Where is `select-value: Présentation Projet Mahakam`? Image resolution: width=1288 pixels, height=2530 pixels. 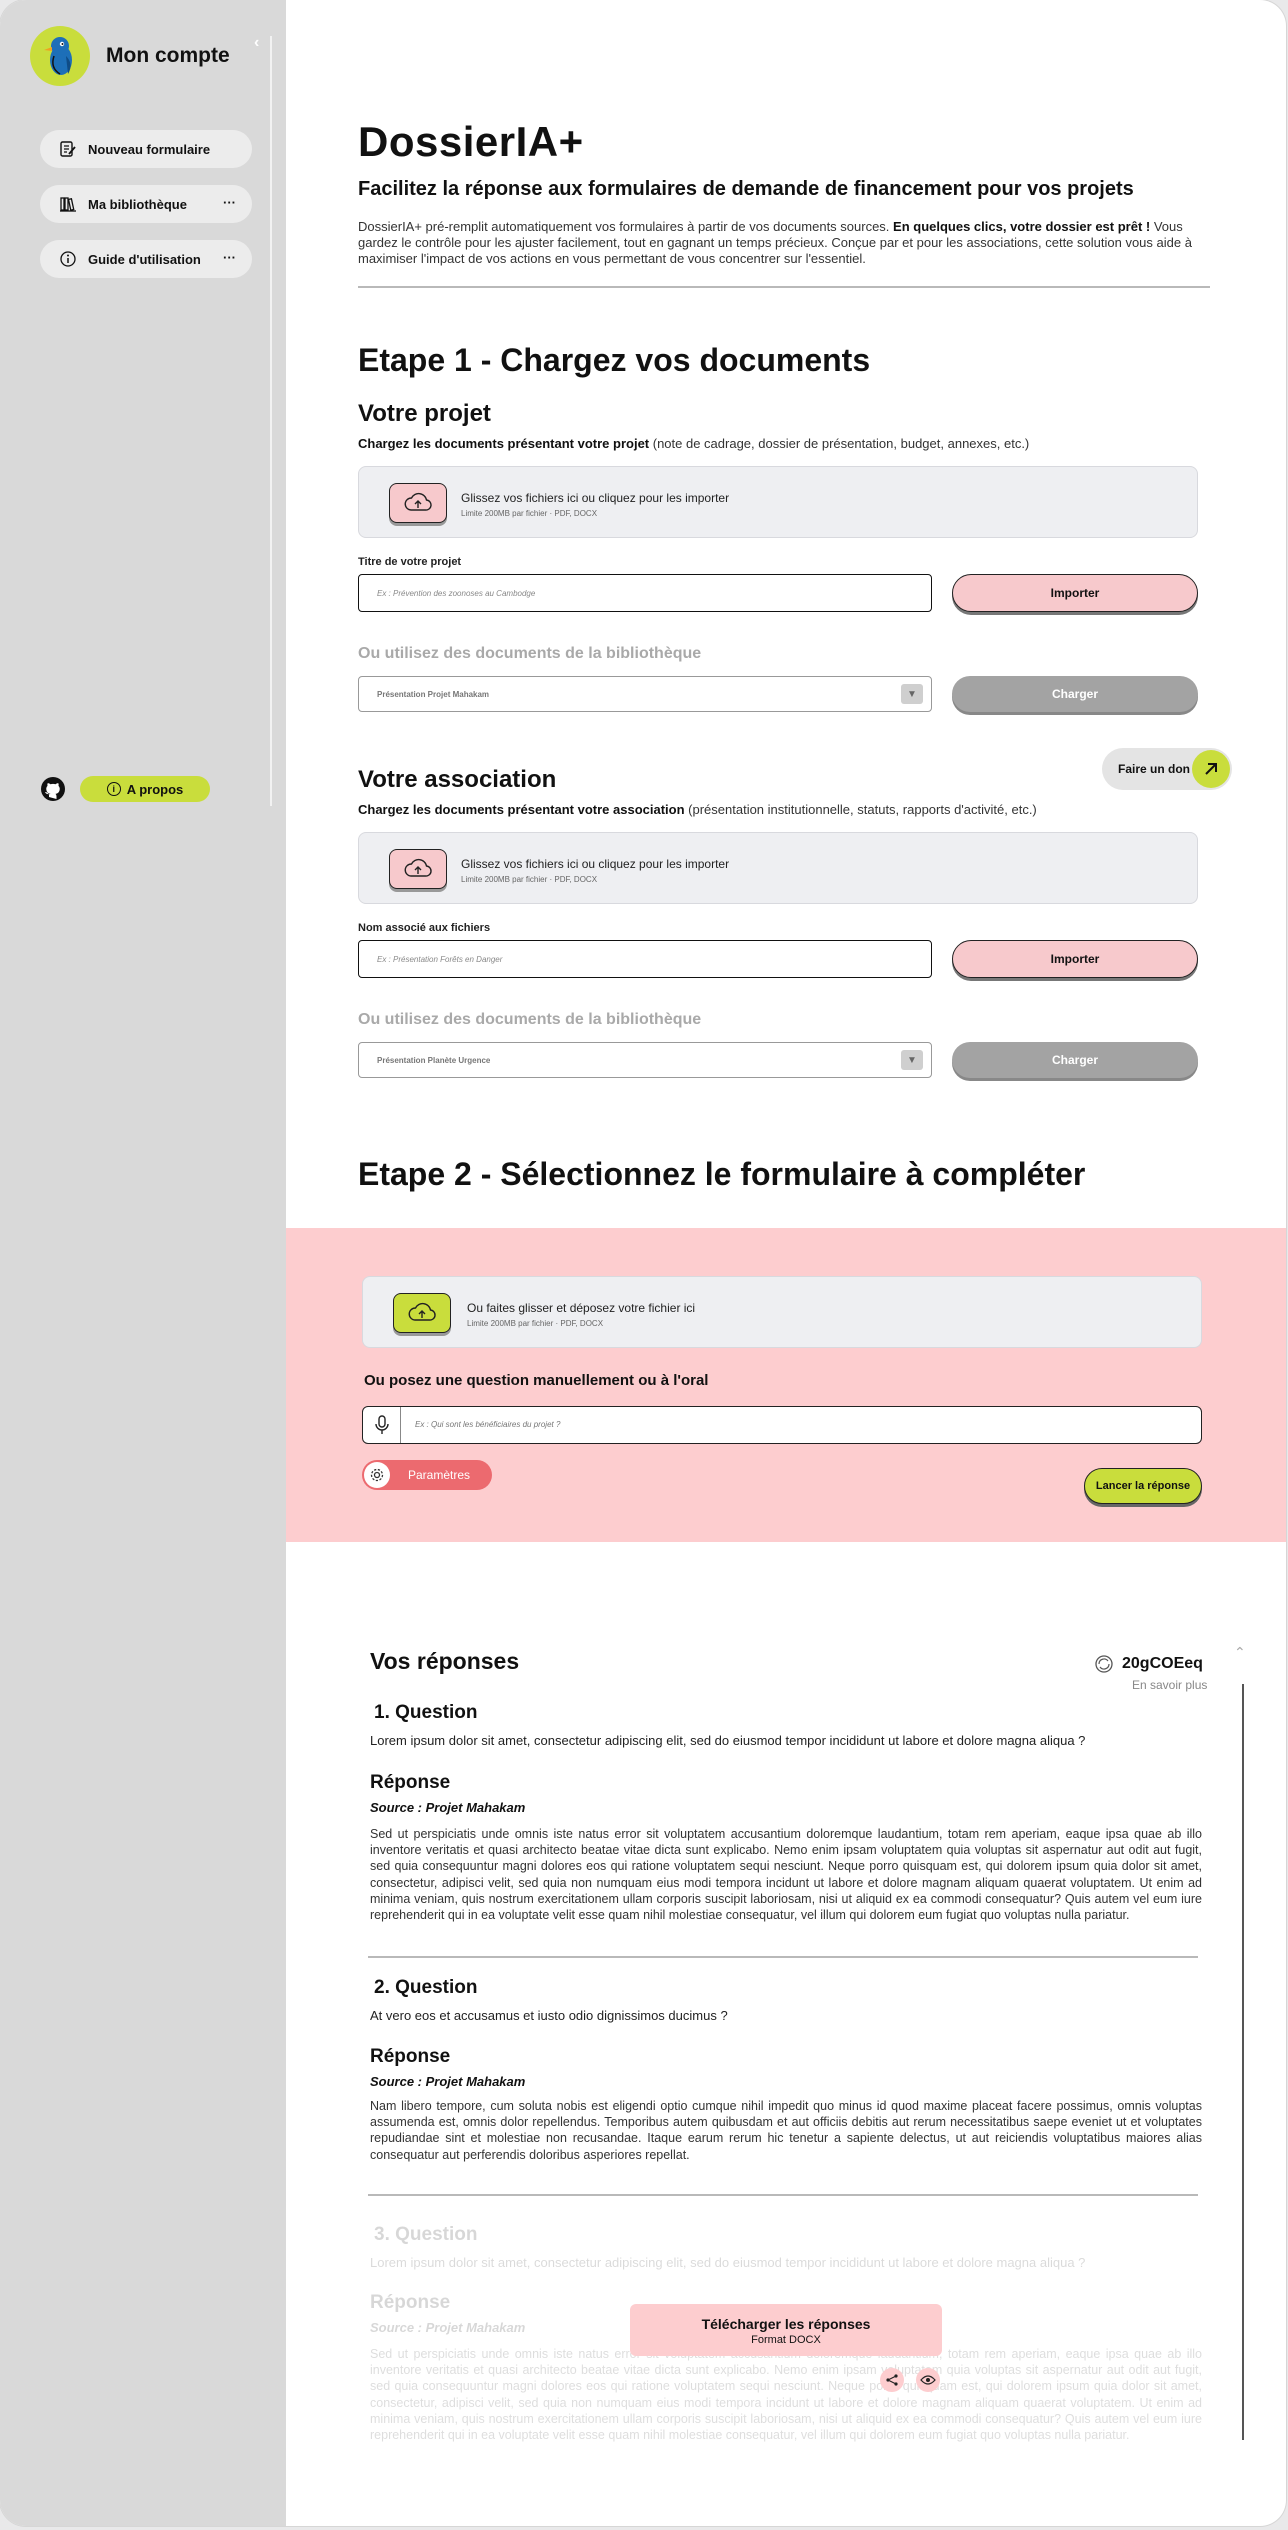 select-value: Présentation Projet Mahakam is located at coordinates (433, 694).